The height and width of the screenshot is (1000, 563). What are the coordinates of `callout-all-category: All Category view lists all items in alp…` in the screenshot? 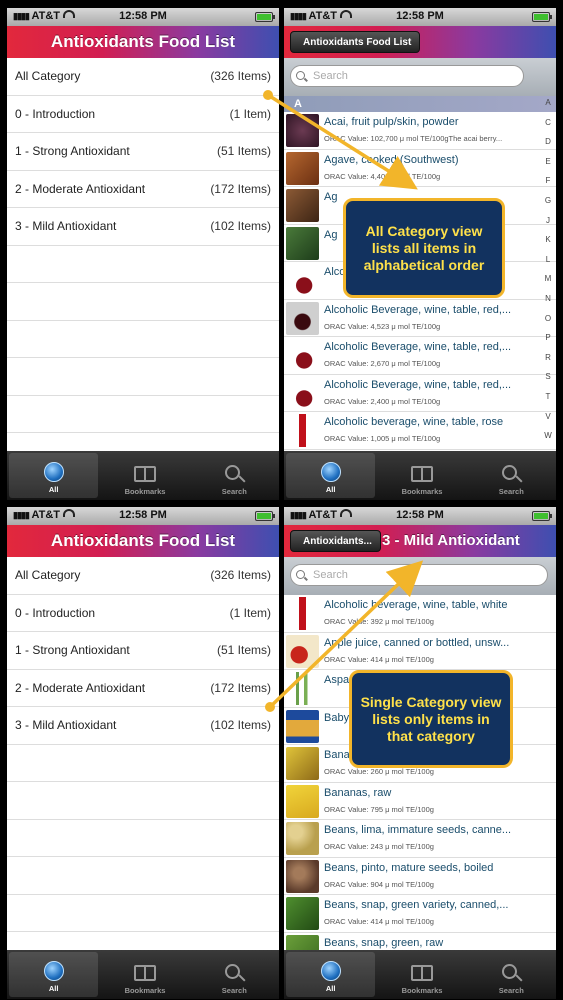 It's located at (424, 248).